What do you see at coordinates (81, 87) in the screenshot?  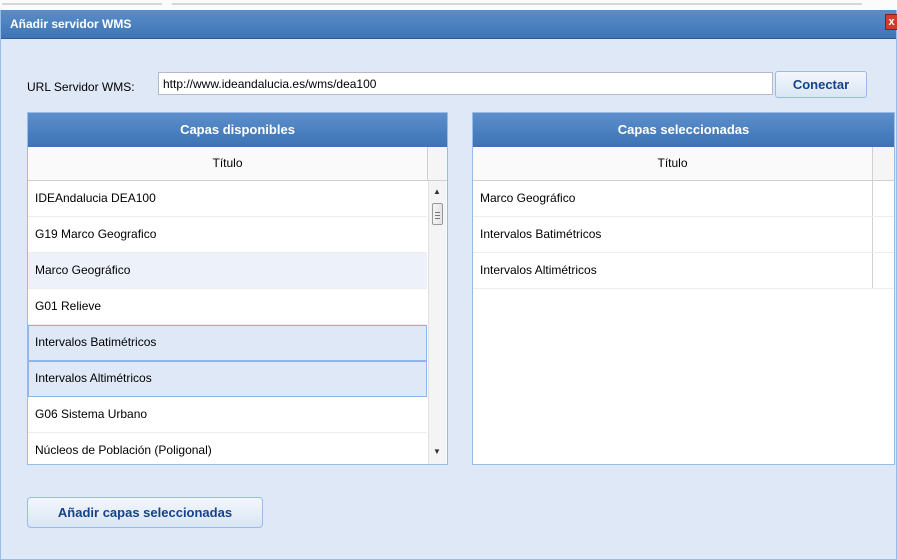 I see `url-label: URL Servidor WMS:` at bounding box center [81, 87].